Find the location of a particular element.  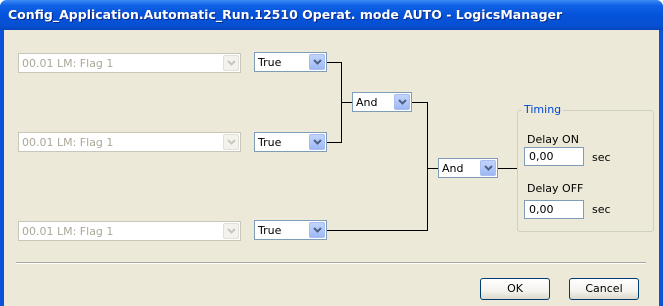

cancel-button: Cancel is located at coordinates (604, 289).